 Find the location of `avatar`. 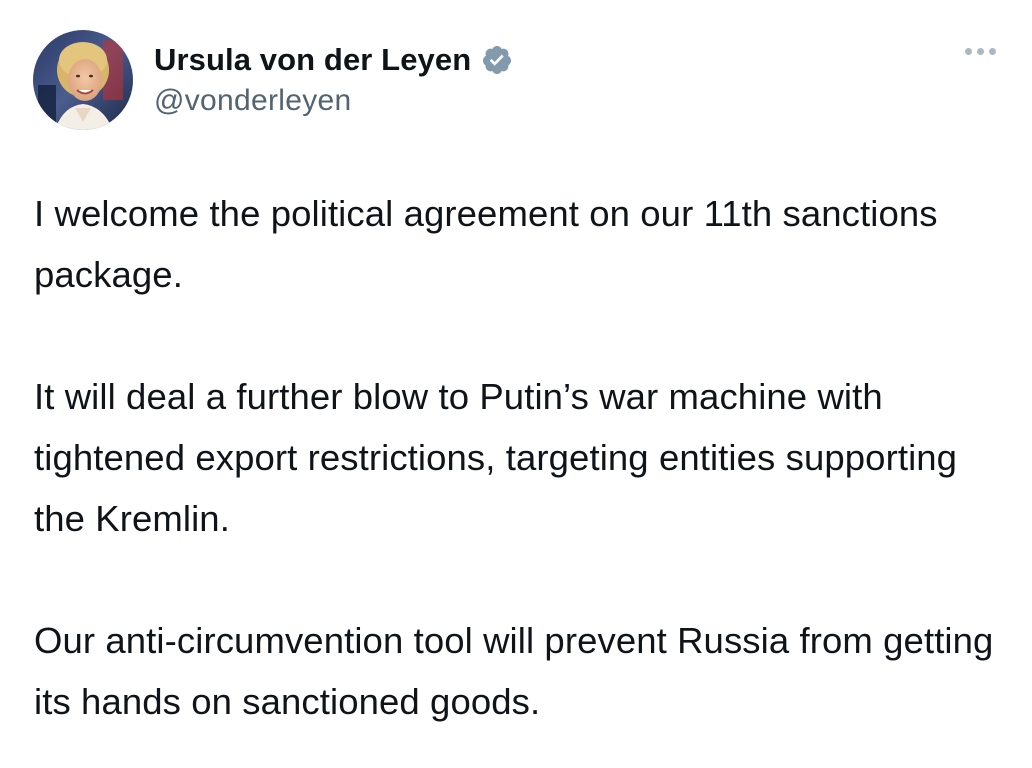

avatar is located at coordinates (83, 80).